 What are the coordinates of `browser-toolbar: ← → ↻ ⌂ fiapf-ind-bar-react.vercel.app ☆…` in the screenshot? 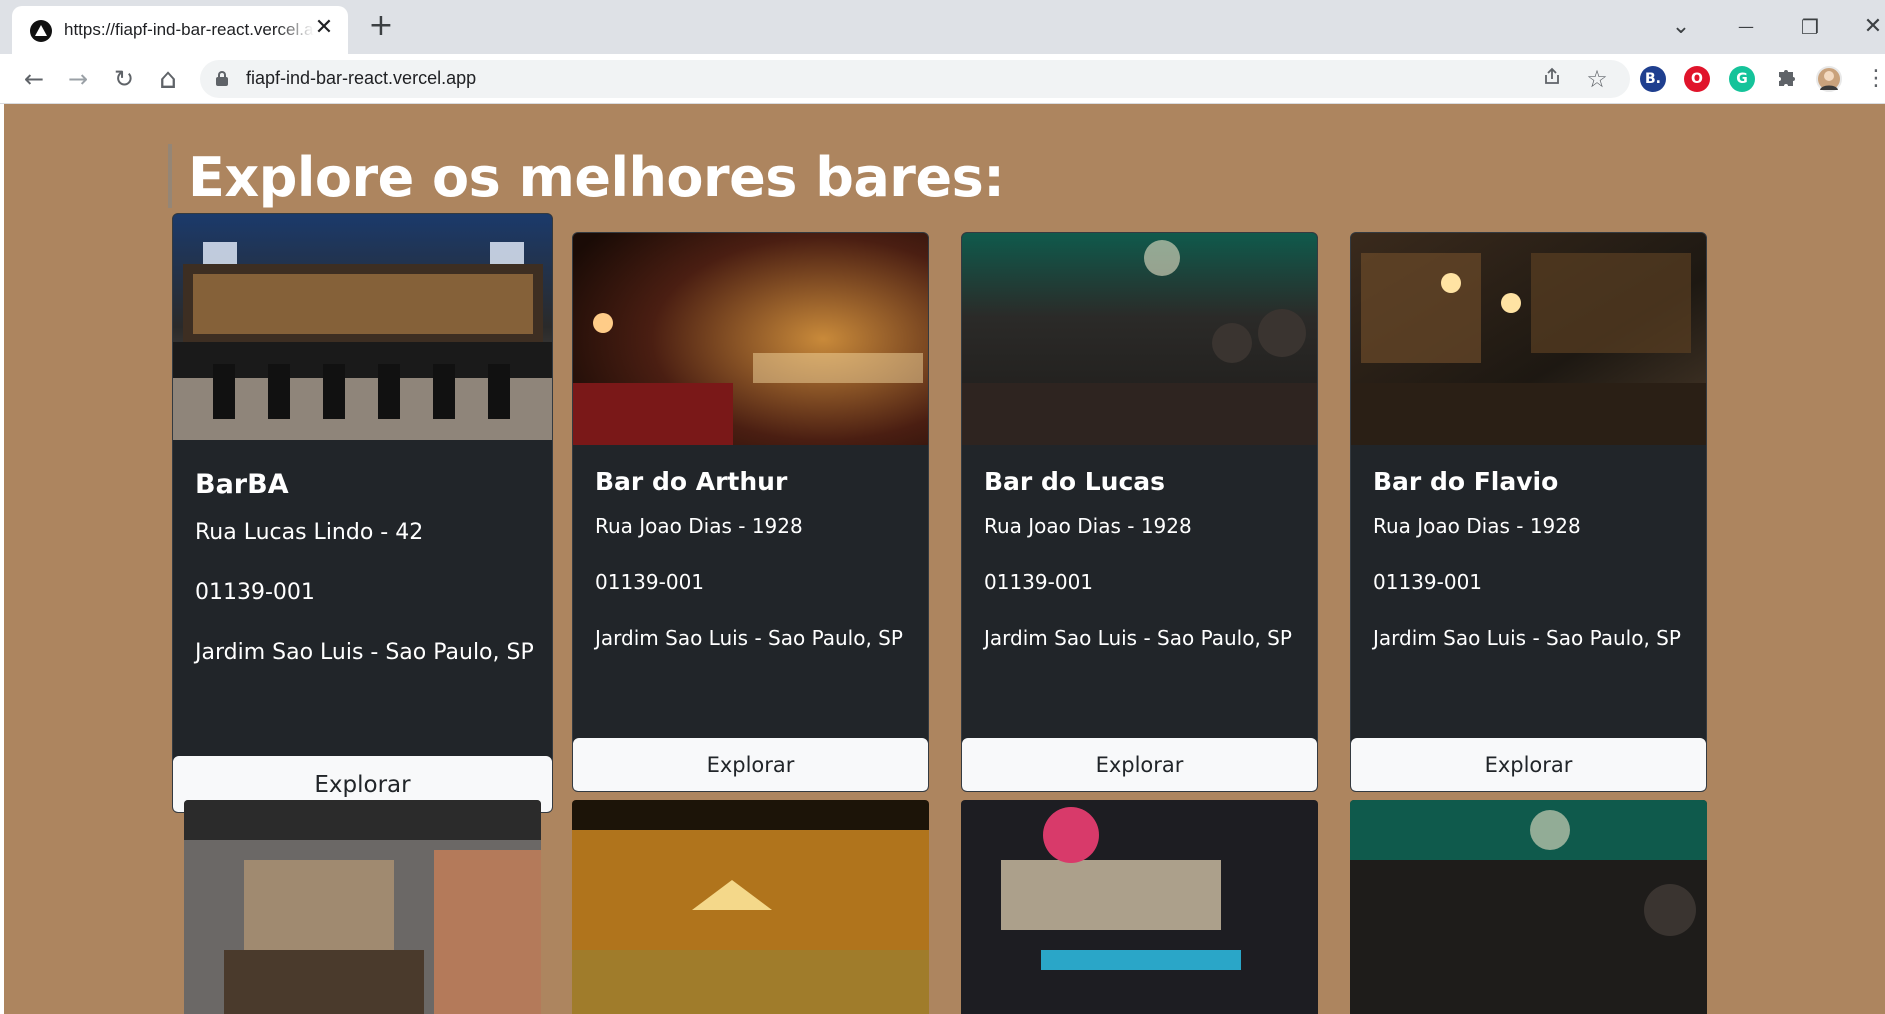 It's located at (942, 79).